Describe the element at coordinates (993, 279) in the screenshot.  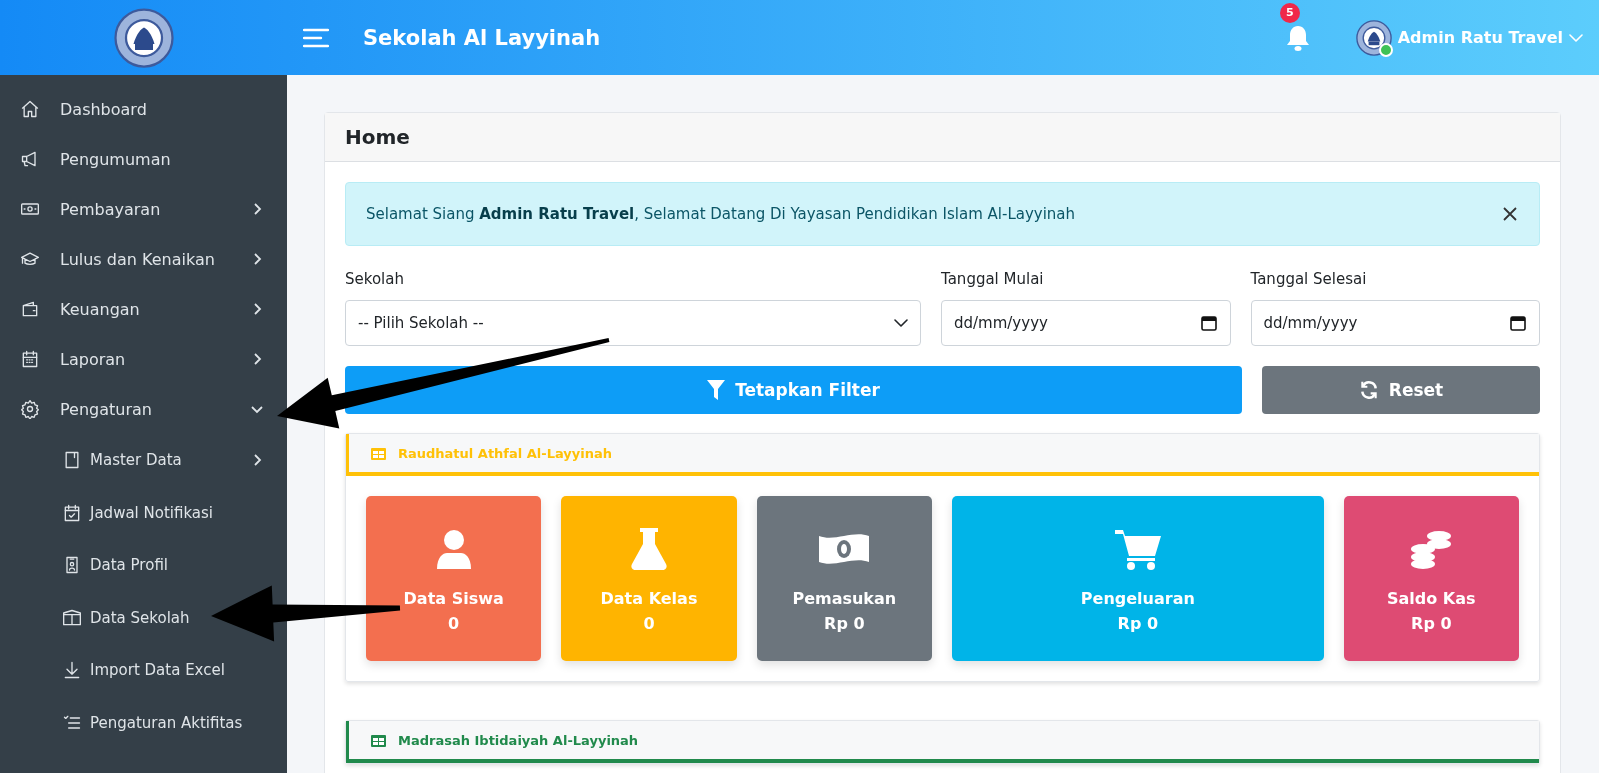
I see `field-label: Tanggal Mulai` at that location.